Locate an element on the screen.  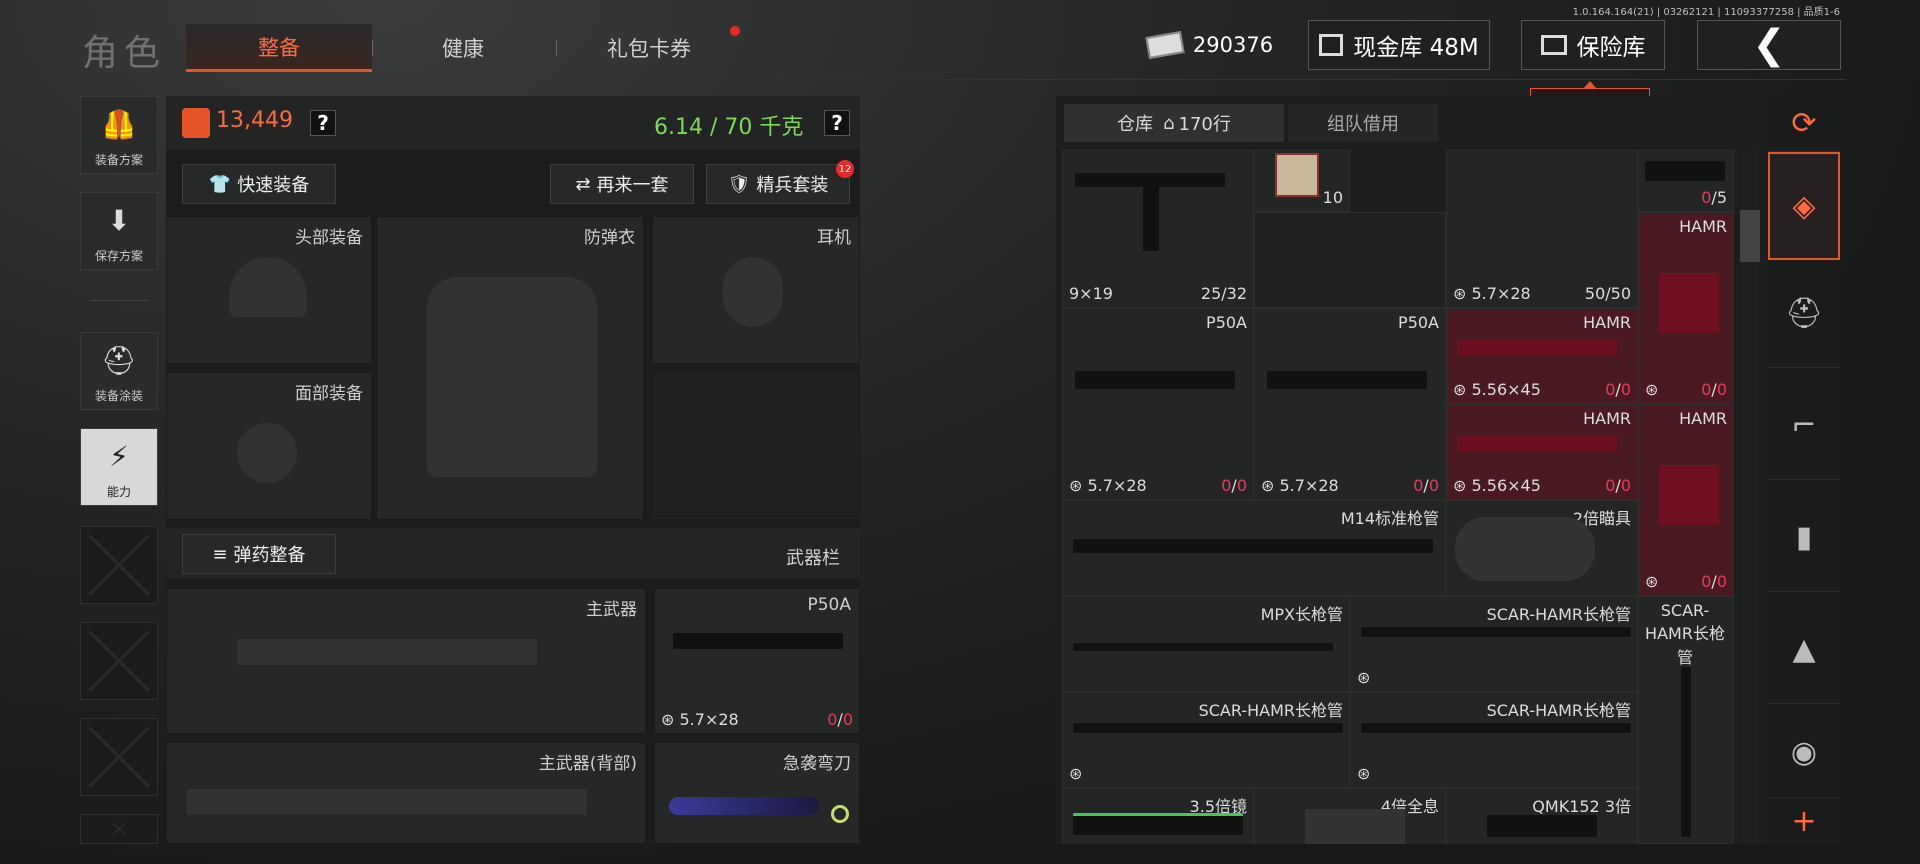
rifle-silhouette is located at coordinates (387, 652).